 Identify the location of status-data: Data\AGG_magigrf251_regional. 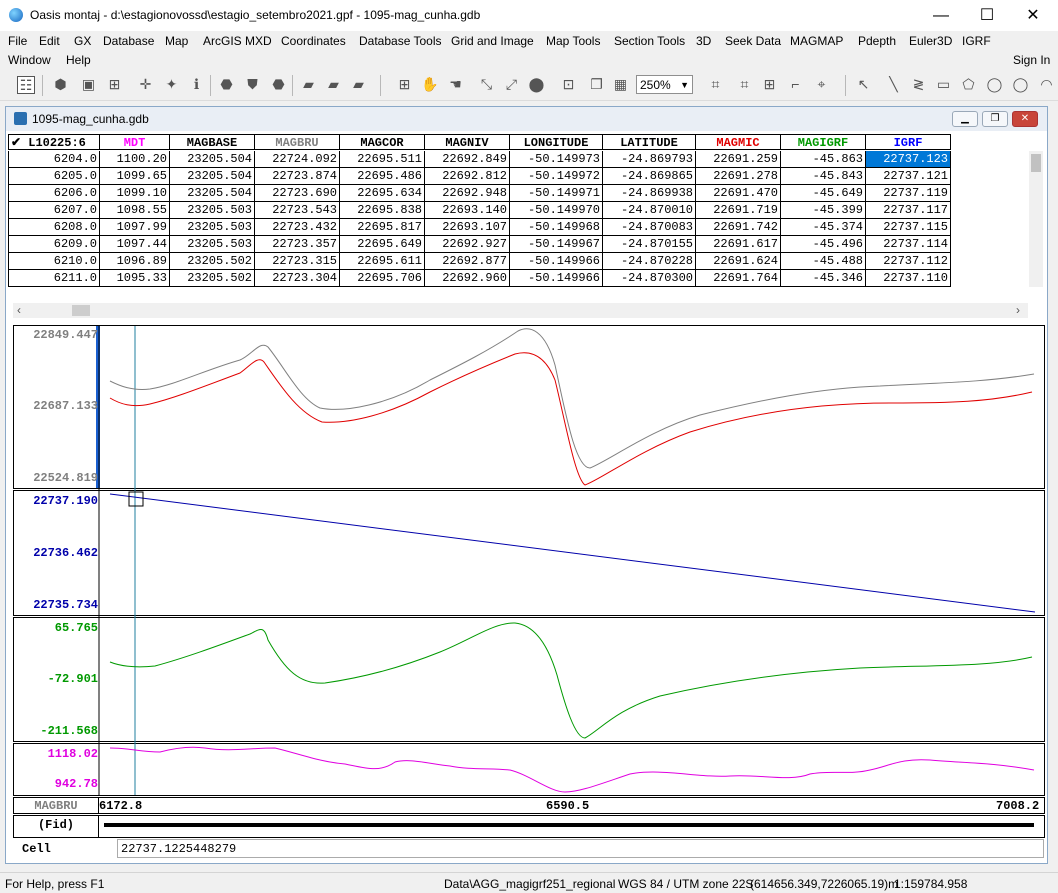
(530, 884).